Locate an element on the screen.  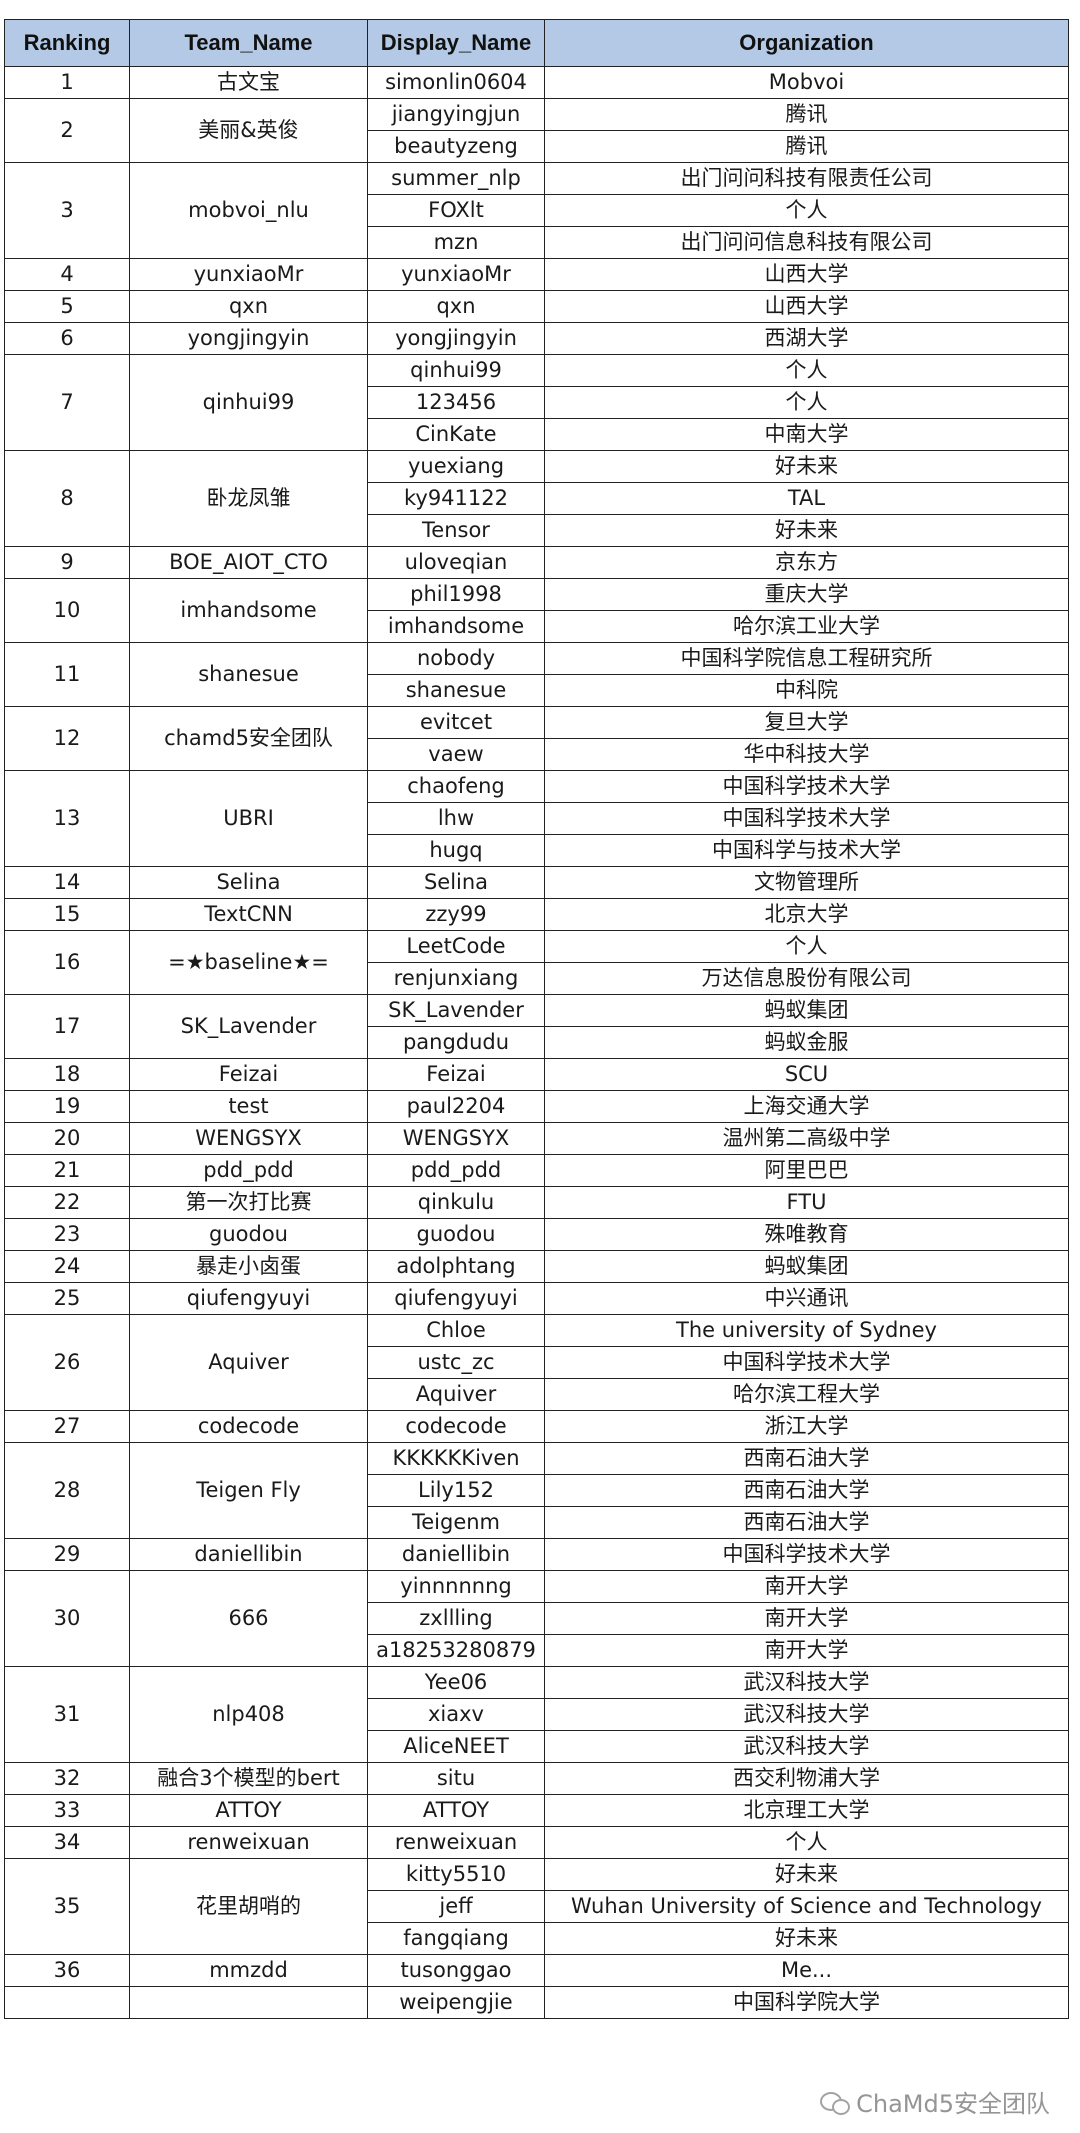
ranking-cell: 13 is located at coordinates (67, 818).